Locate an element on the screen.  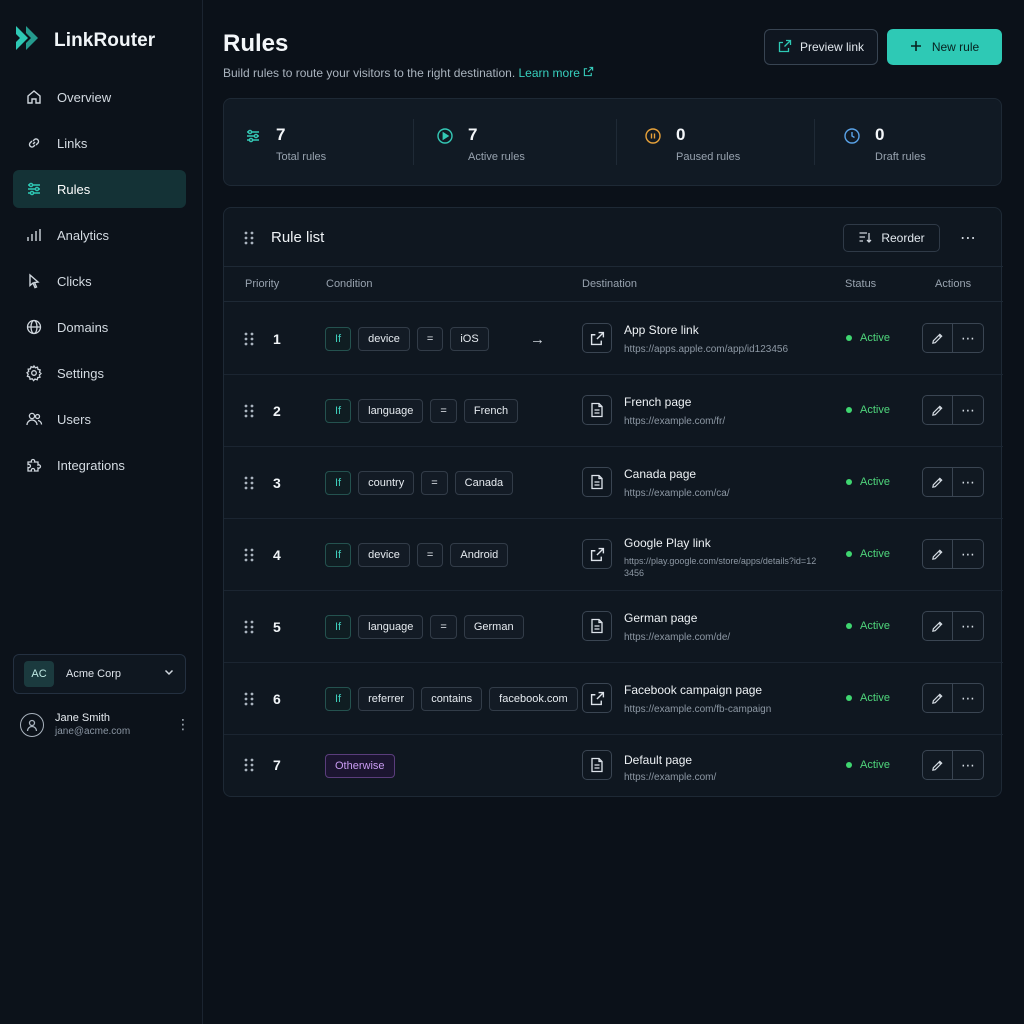
sidebar-item-analytics: Analytics is located at coordinates (99, 235).